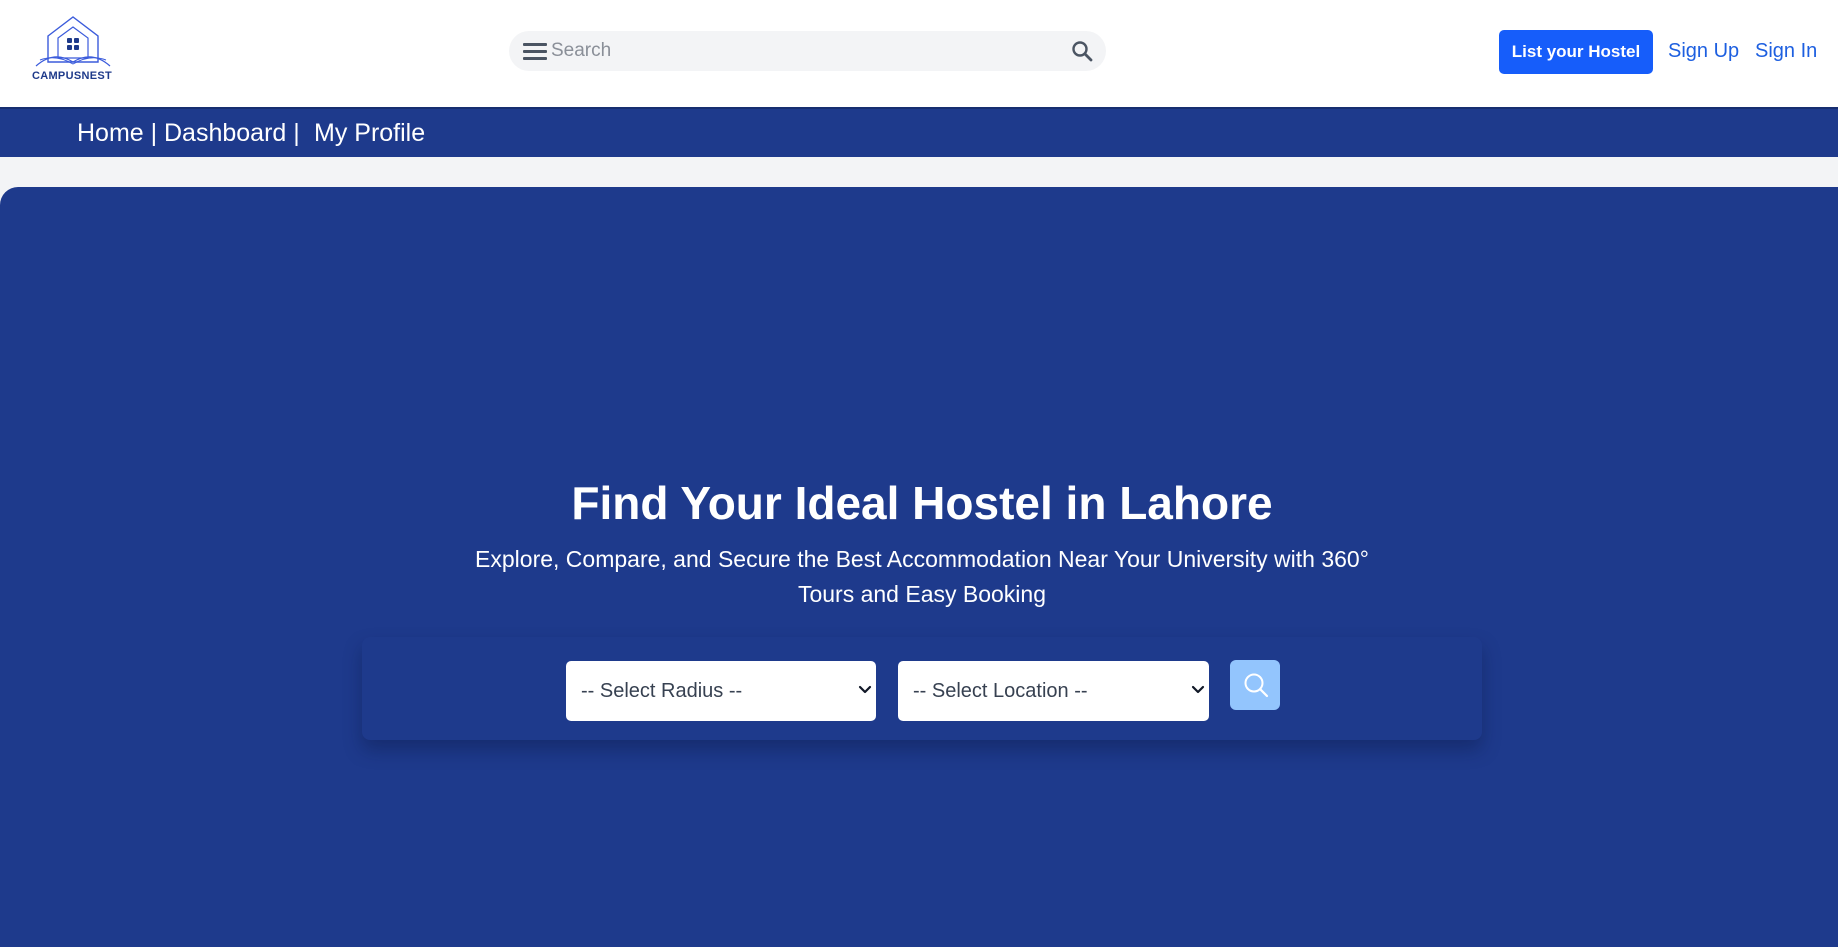 The width and height of the screenshot is (1838, 947). I want to click on brand-logo: CAMPUSNEST, so click(72, 50).